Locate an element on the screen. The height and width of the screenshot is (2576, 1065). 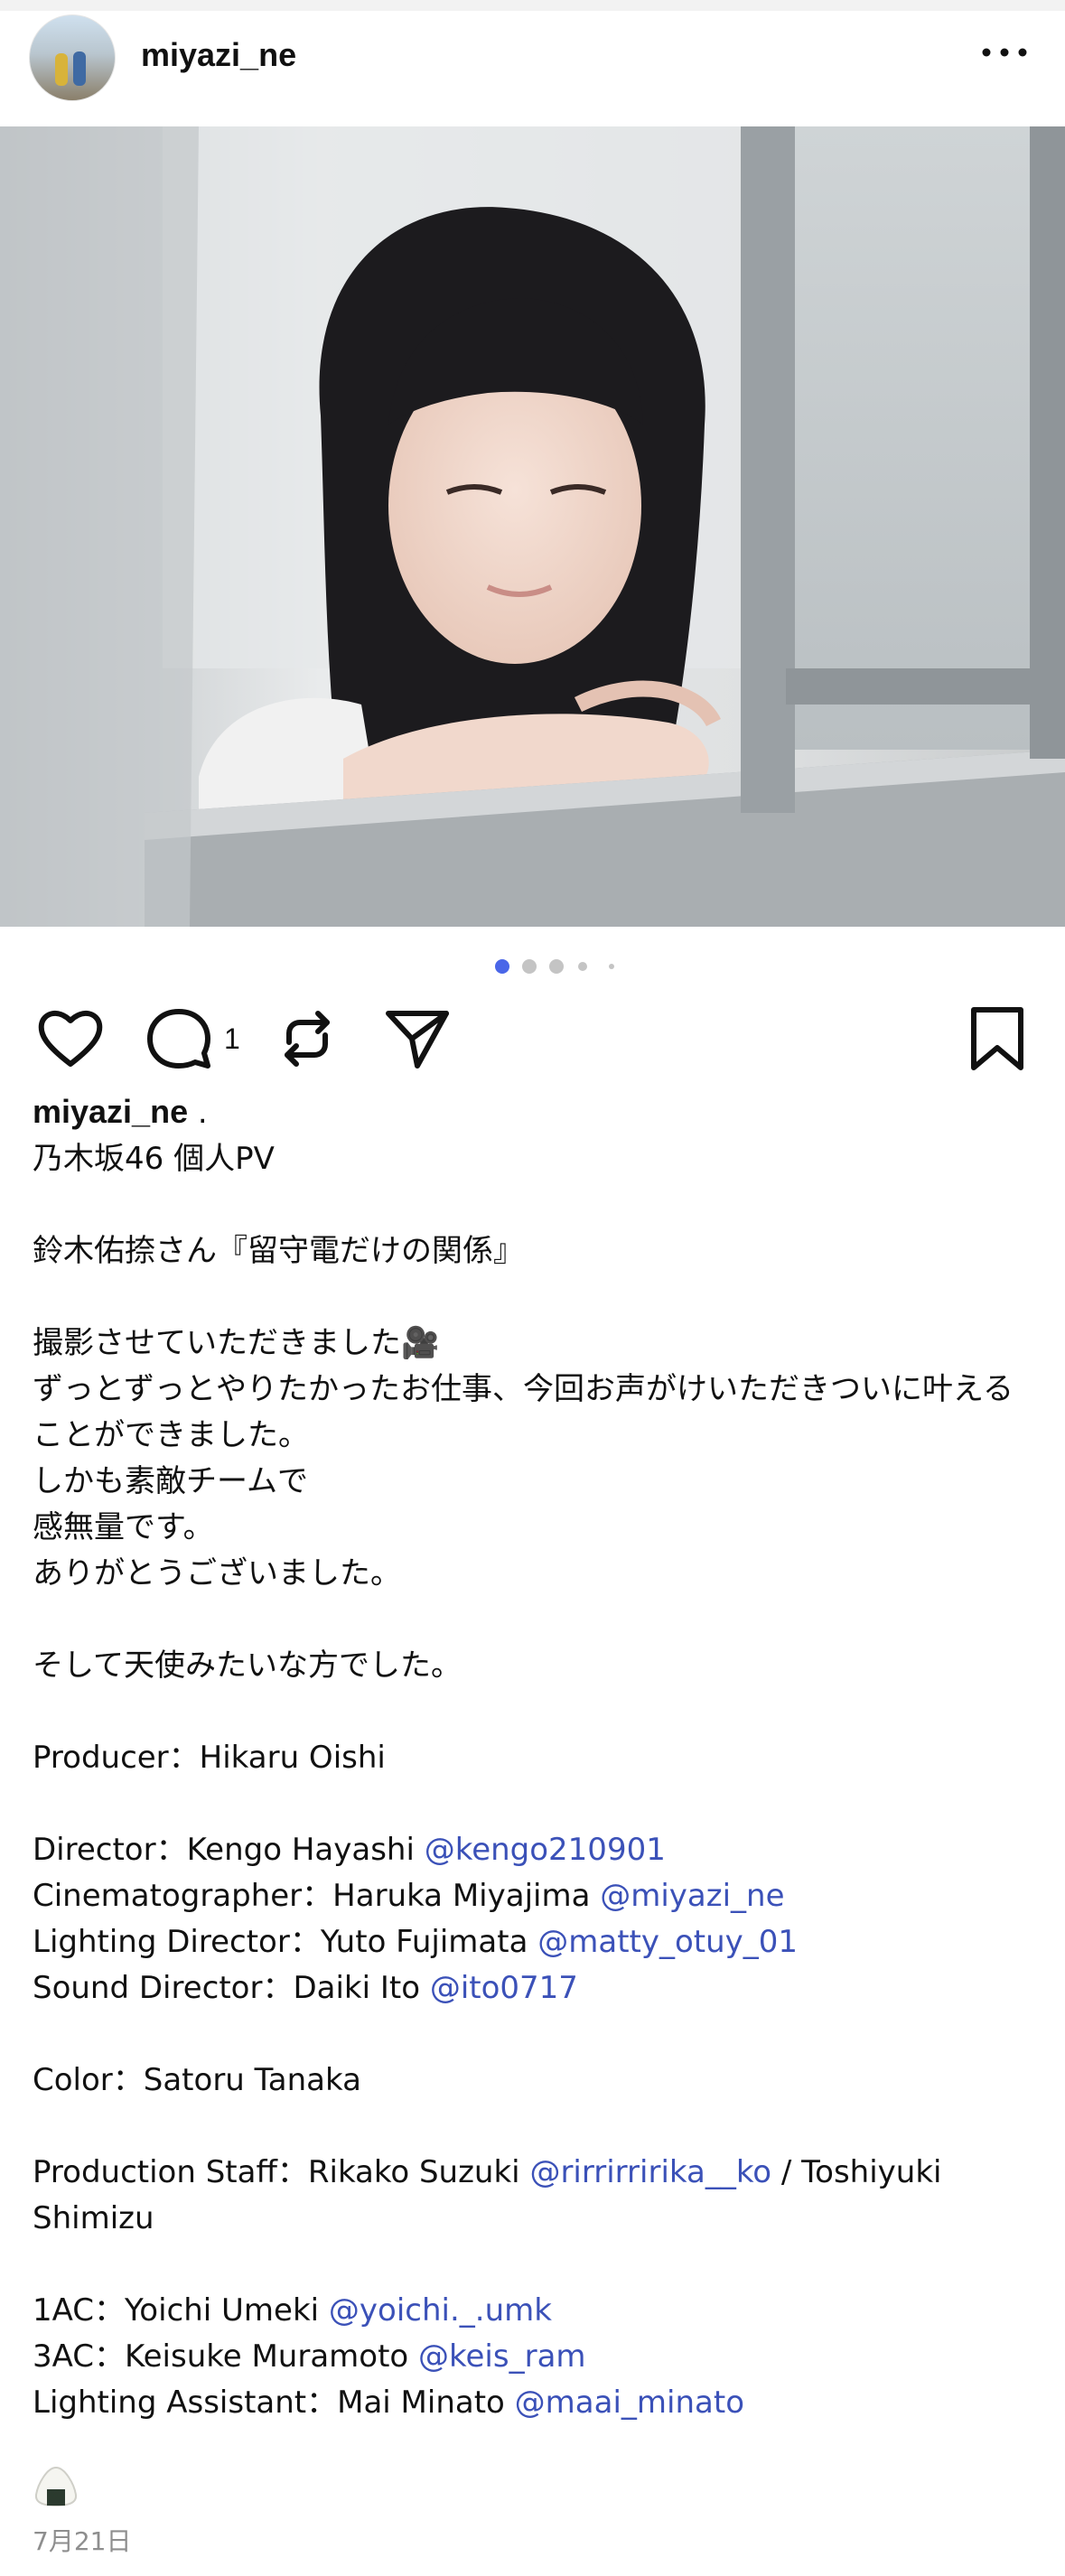
caption-line: そして天使みたいな方でした。 is located at coordinates (534, 1666).